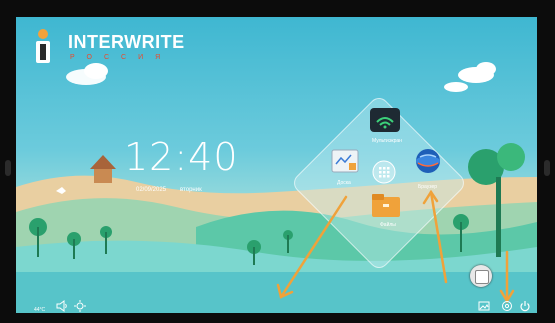 The width and height of the screenshot is (555, 323). Describe the element at coordinates (507, 306) in the screenshot. I see `settings-icon` at that location.